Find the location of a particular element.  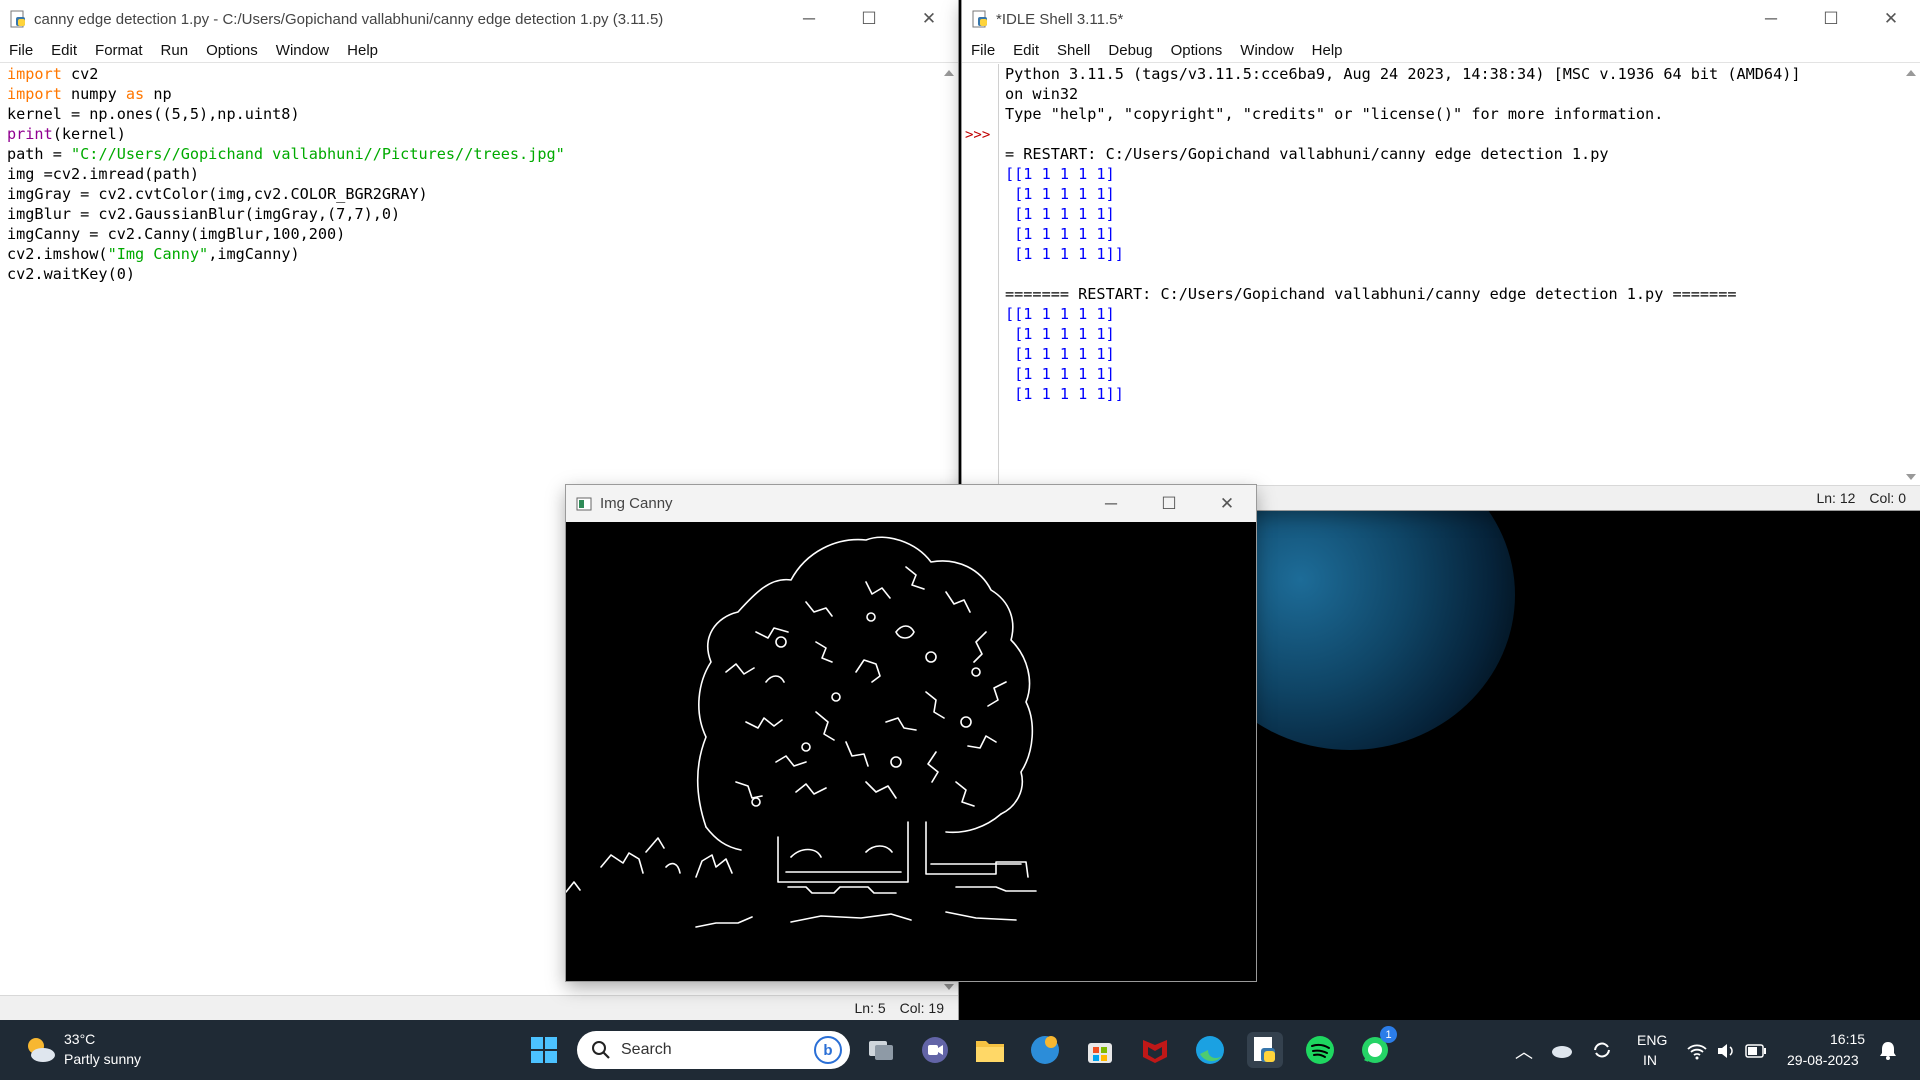

sync-icon is located at coordinates (1602, 1050).